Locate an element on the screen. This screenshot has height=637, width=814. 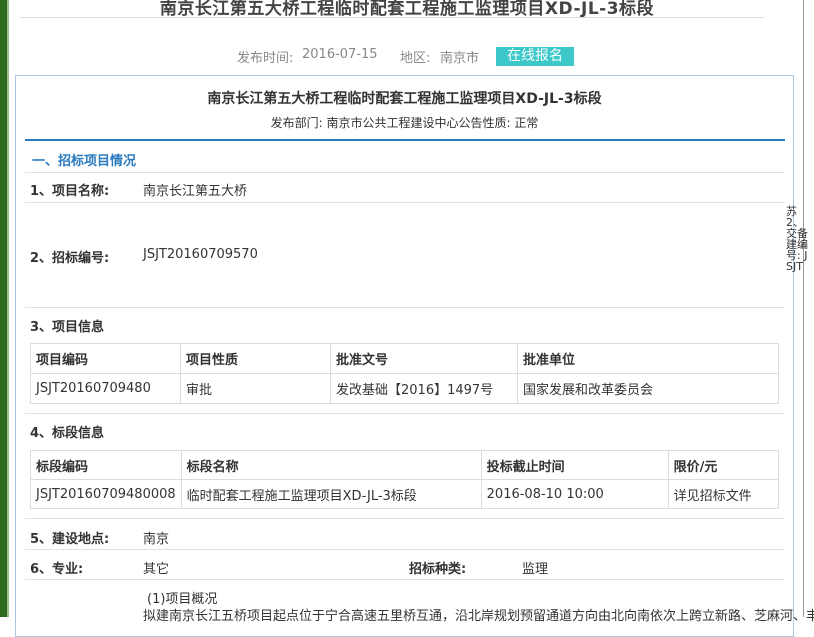
meta-row: 发布时间: 2016-07-15 地区: 南京市 is located at coordinates (407, 57).